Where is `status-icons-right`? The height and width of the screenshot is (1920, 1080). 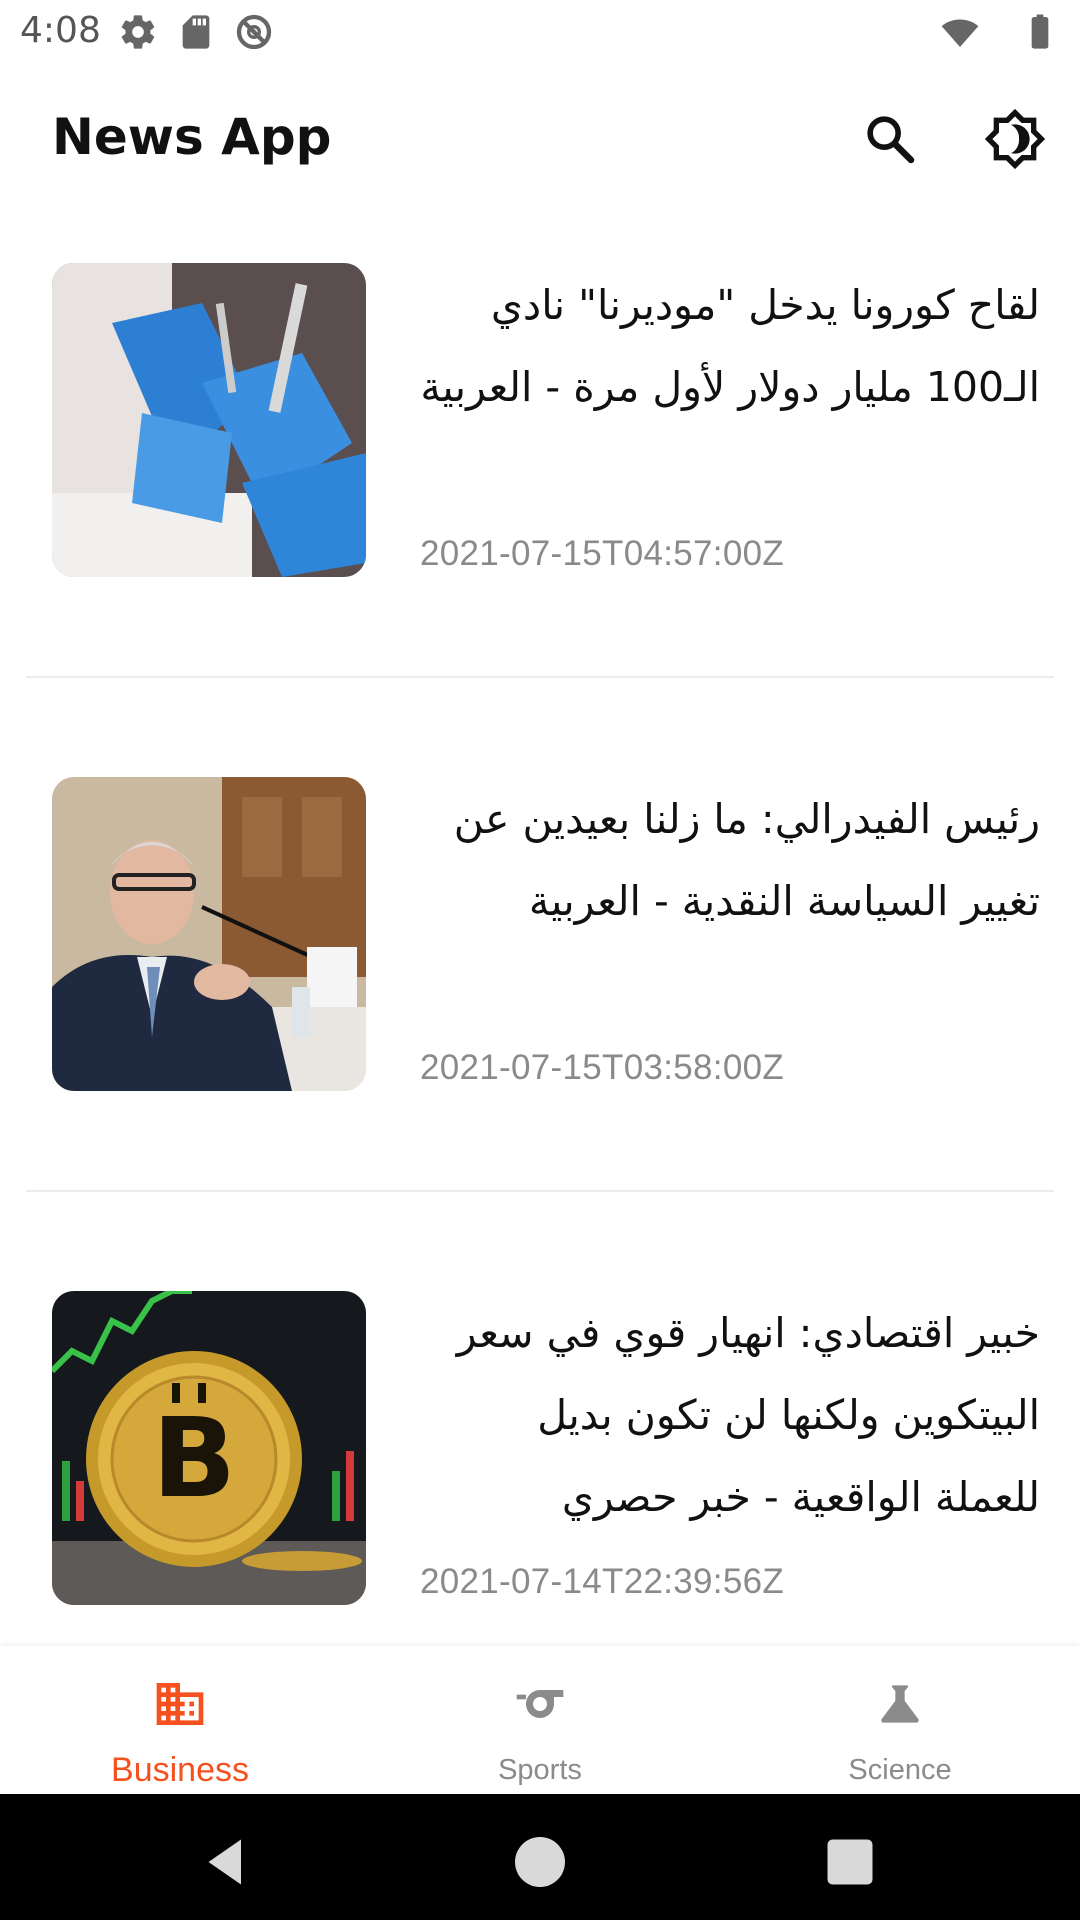 status-icons-right is located at coordinates (1000, 32).